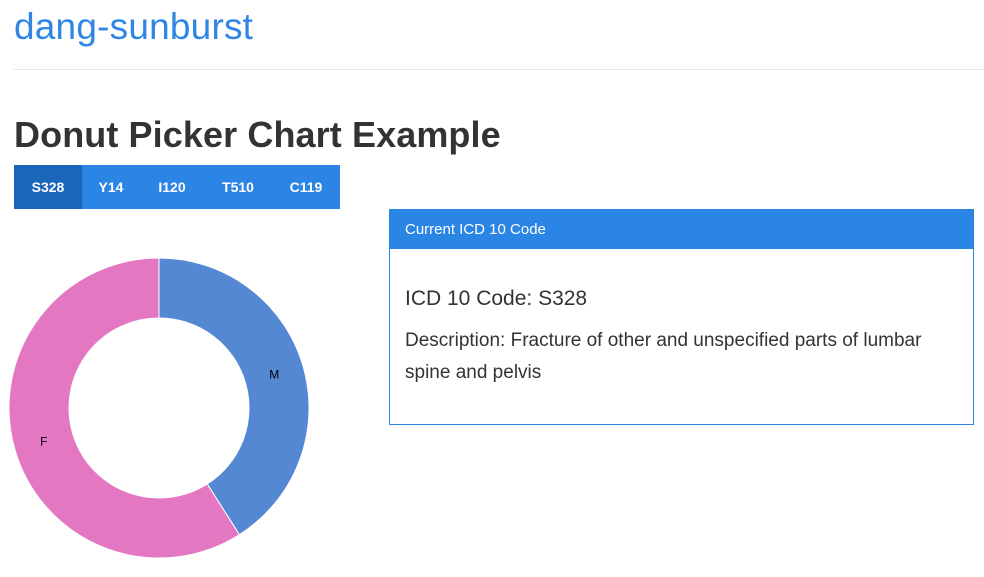  Describe the element at coordinates (306, 187) in the screenshot. I see `tab-c119: C119` at that location.